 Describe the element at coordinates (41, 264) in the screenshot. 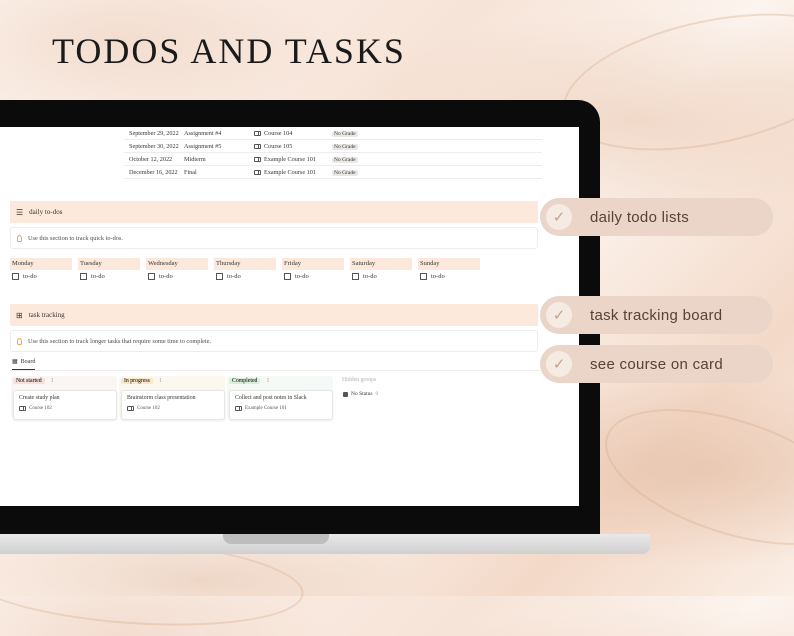

I see `day-heading: Monday` at that location.